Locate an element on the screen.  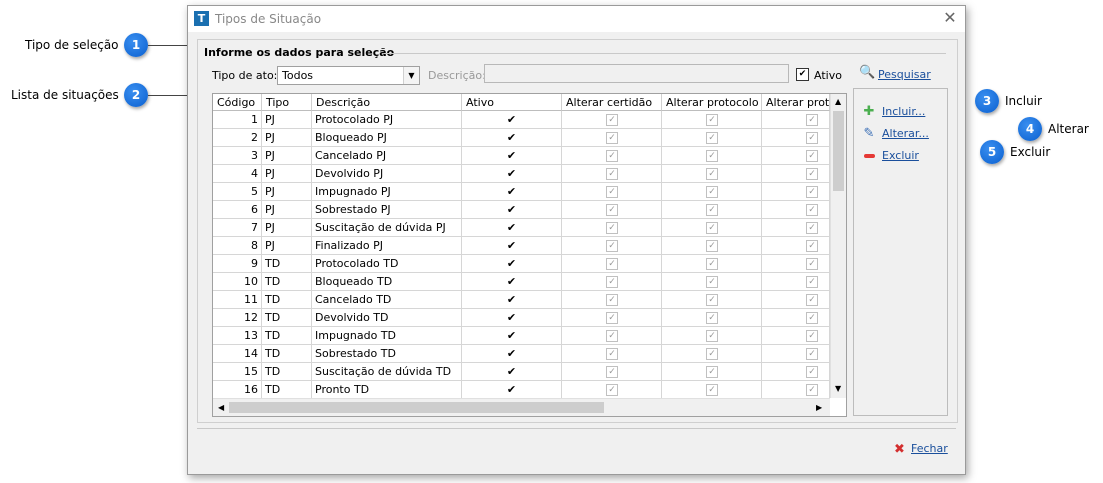
pesquisar-button: Pesquisar is located at coordinates (904, 74).